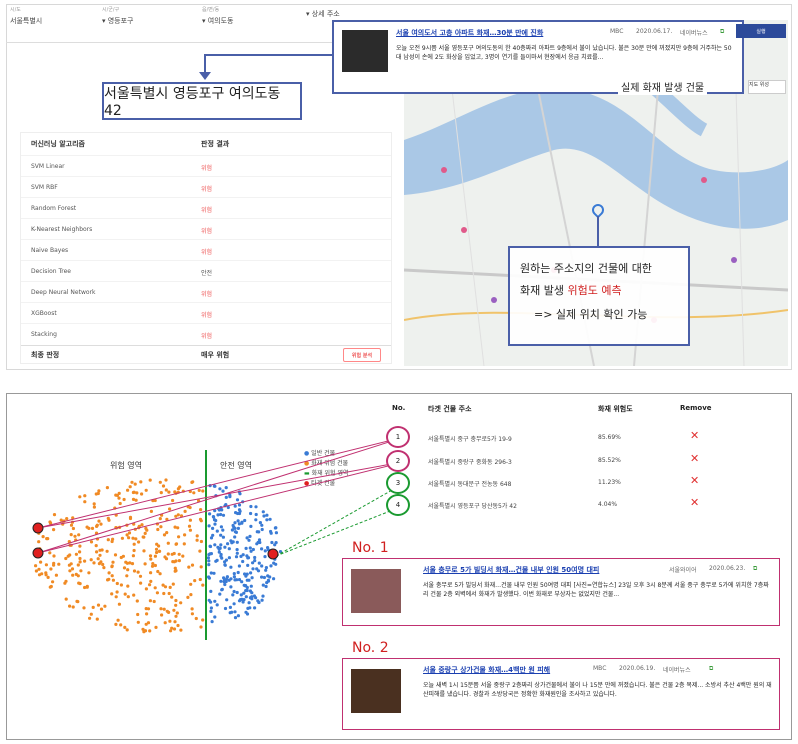 The width and height of the screenshot is (798, 744). I want to click on target-connector-lines, so click(220, 497).